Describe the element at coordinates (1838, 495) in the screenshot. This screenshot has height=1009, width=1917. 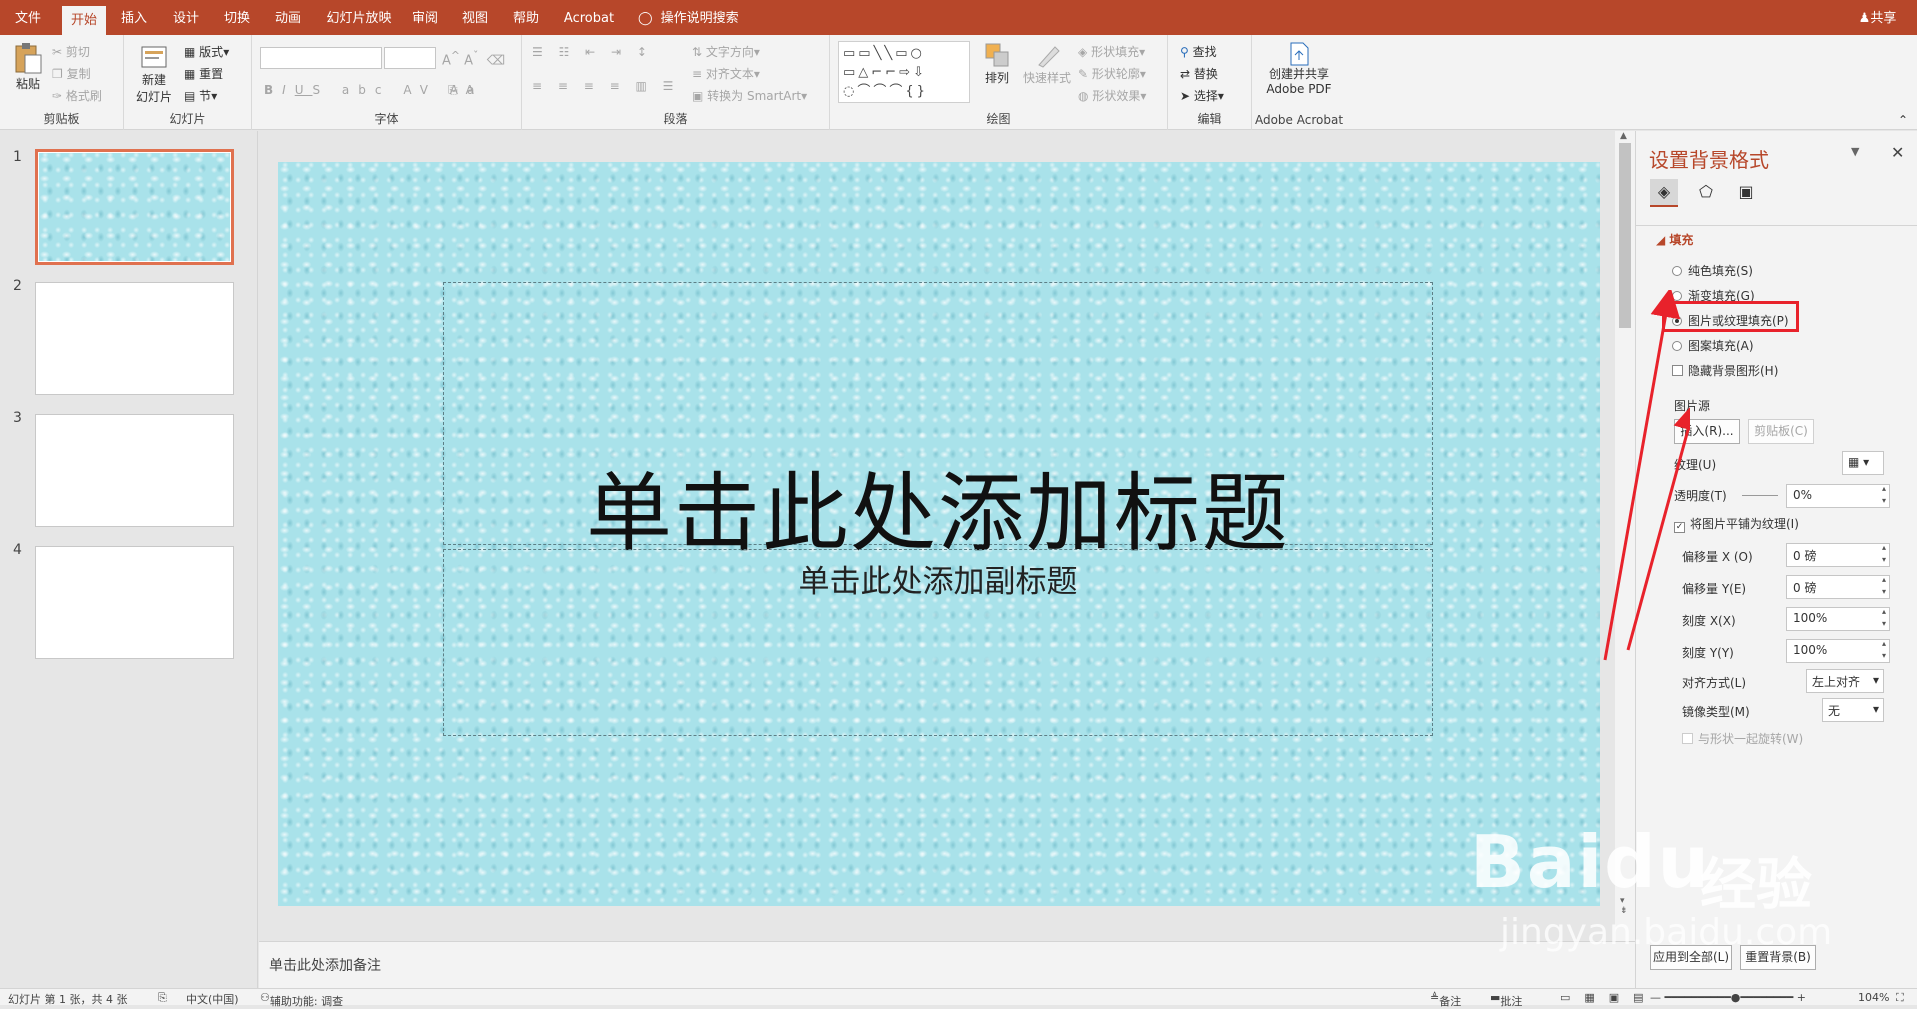
I see `transparency-input: 0%` at that location.